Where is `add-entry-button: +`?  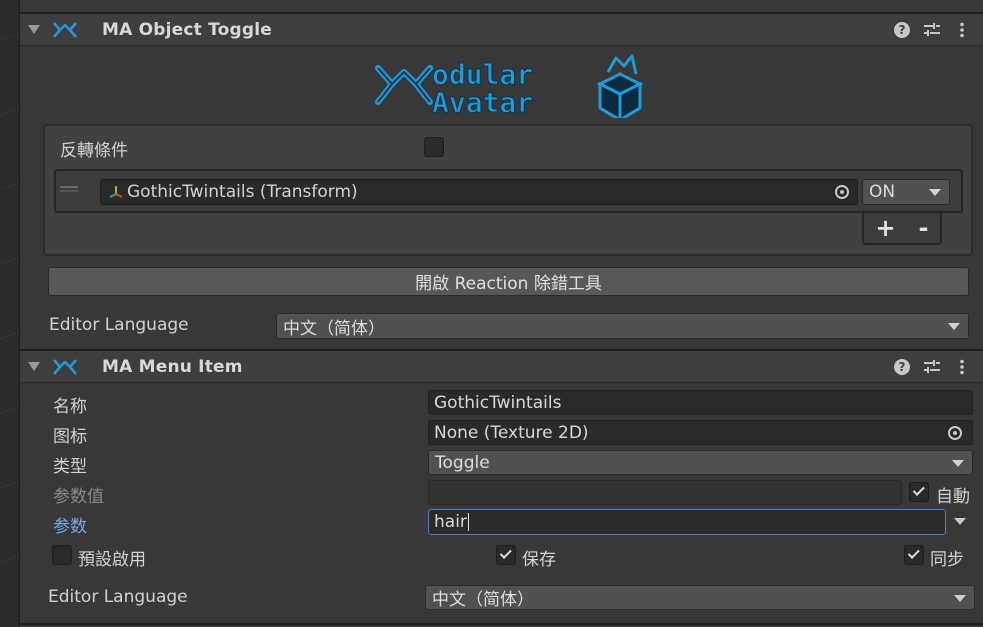
add-entry-button: + is located at coordinates (885, 228).